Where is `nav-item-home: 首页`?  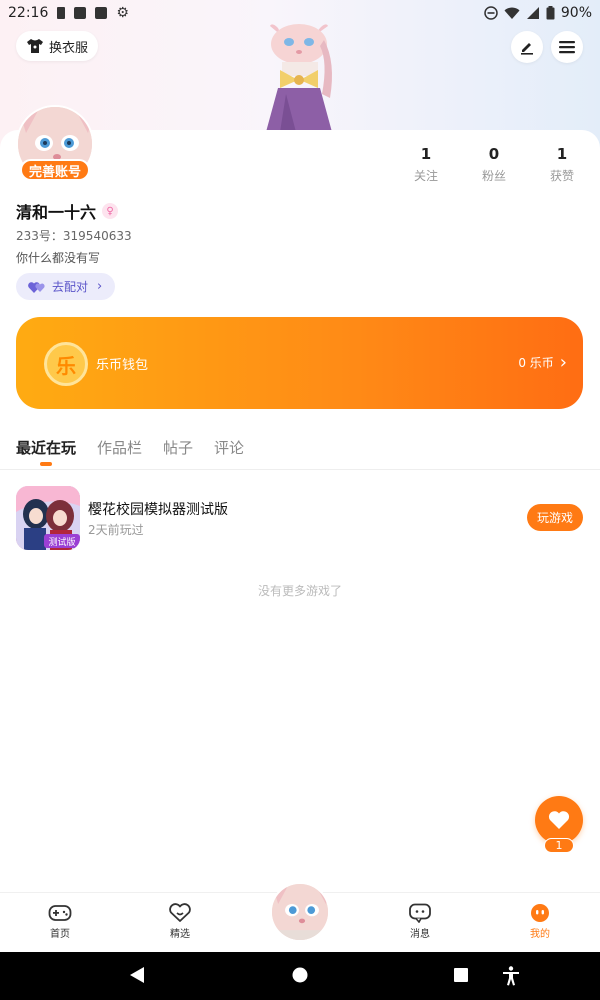 nav-item-home: 首页 is located at coordinates (60, 921).